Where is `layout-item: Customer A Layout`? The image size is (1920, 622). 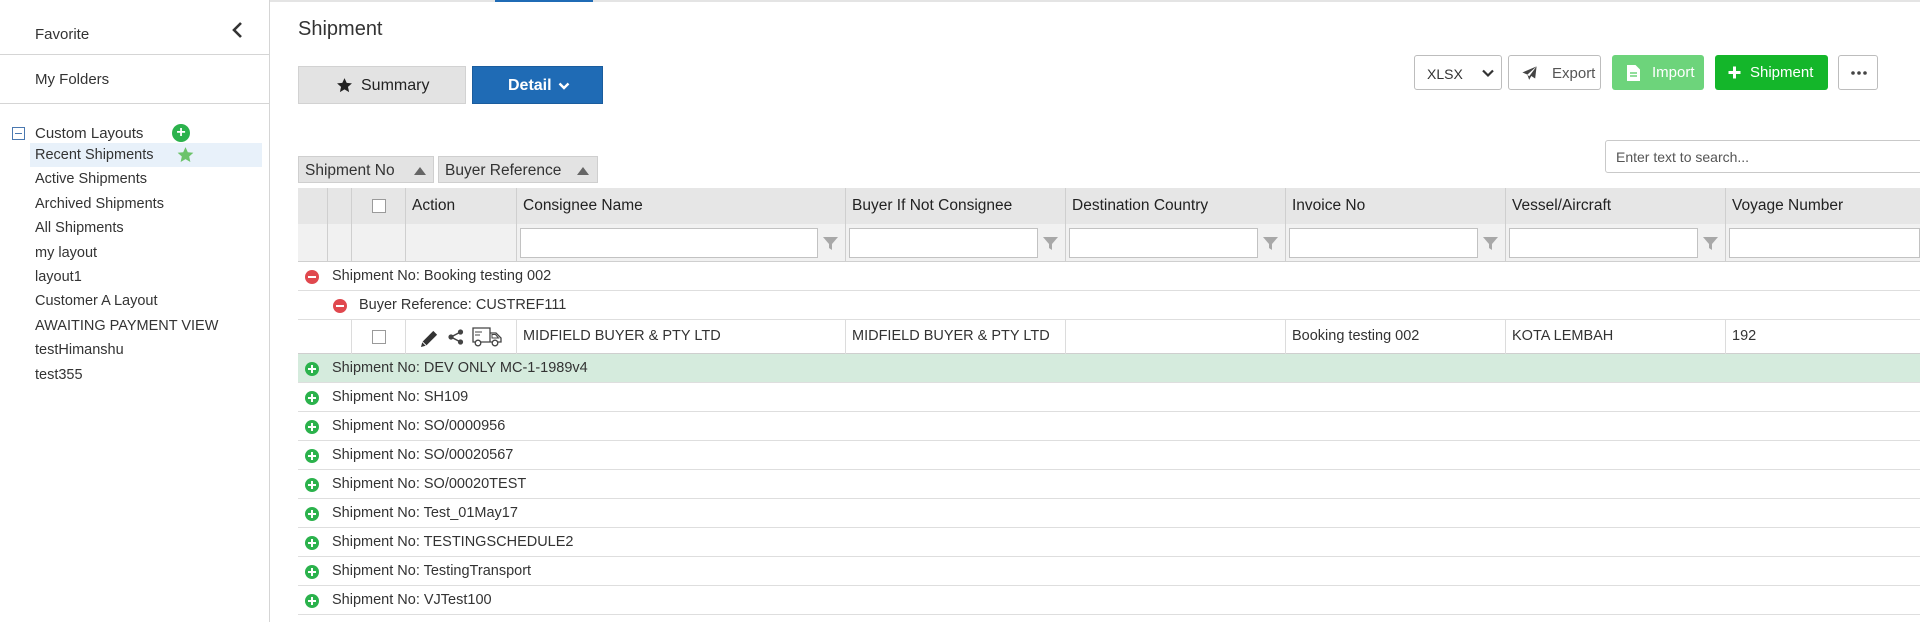 layout-item: Customer A Layout is located at coordinates (146, 301).